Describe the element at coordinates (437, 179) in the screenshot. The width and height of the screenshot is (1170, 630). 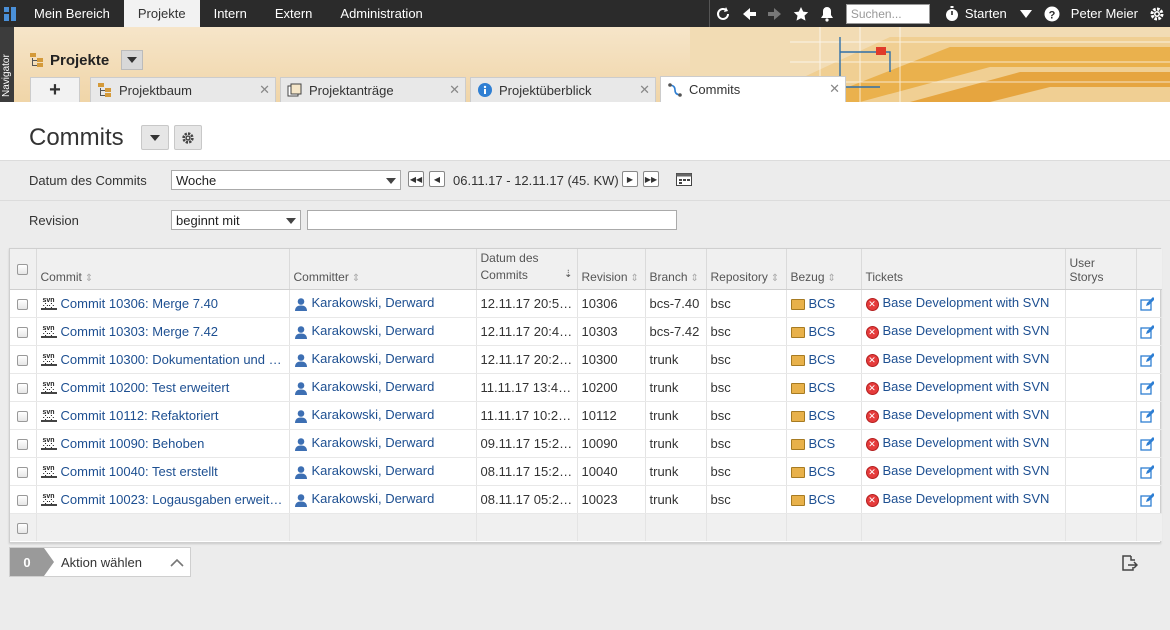
I see `previous-period-button: ◀` at that location.